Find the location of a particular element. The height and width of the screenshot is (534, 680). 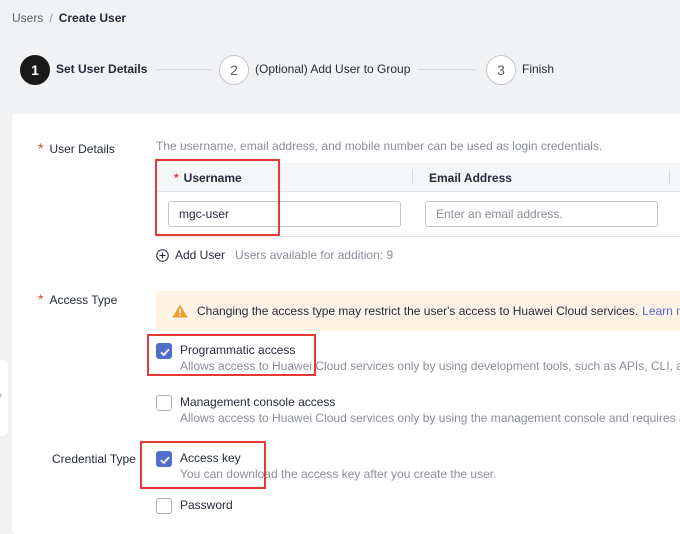

users-available-count: Users available for addition: 9 is located at coordinates (314, 255).